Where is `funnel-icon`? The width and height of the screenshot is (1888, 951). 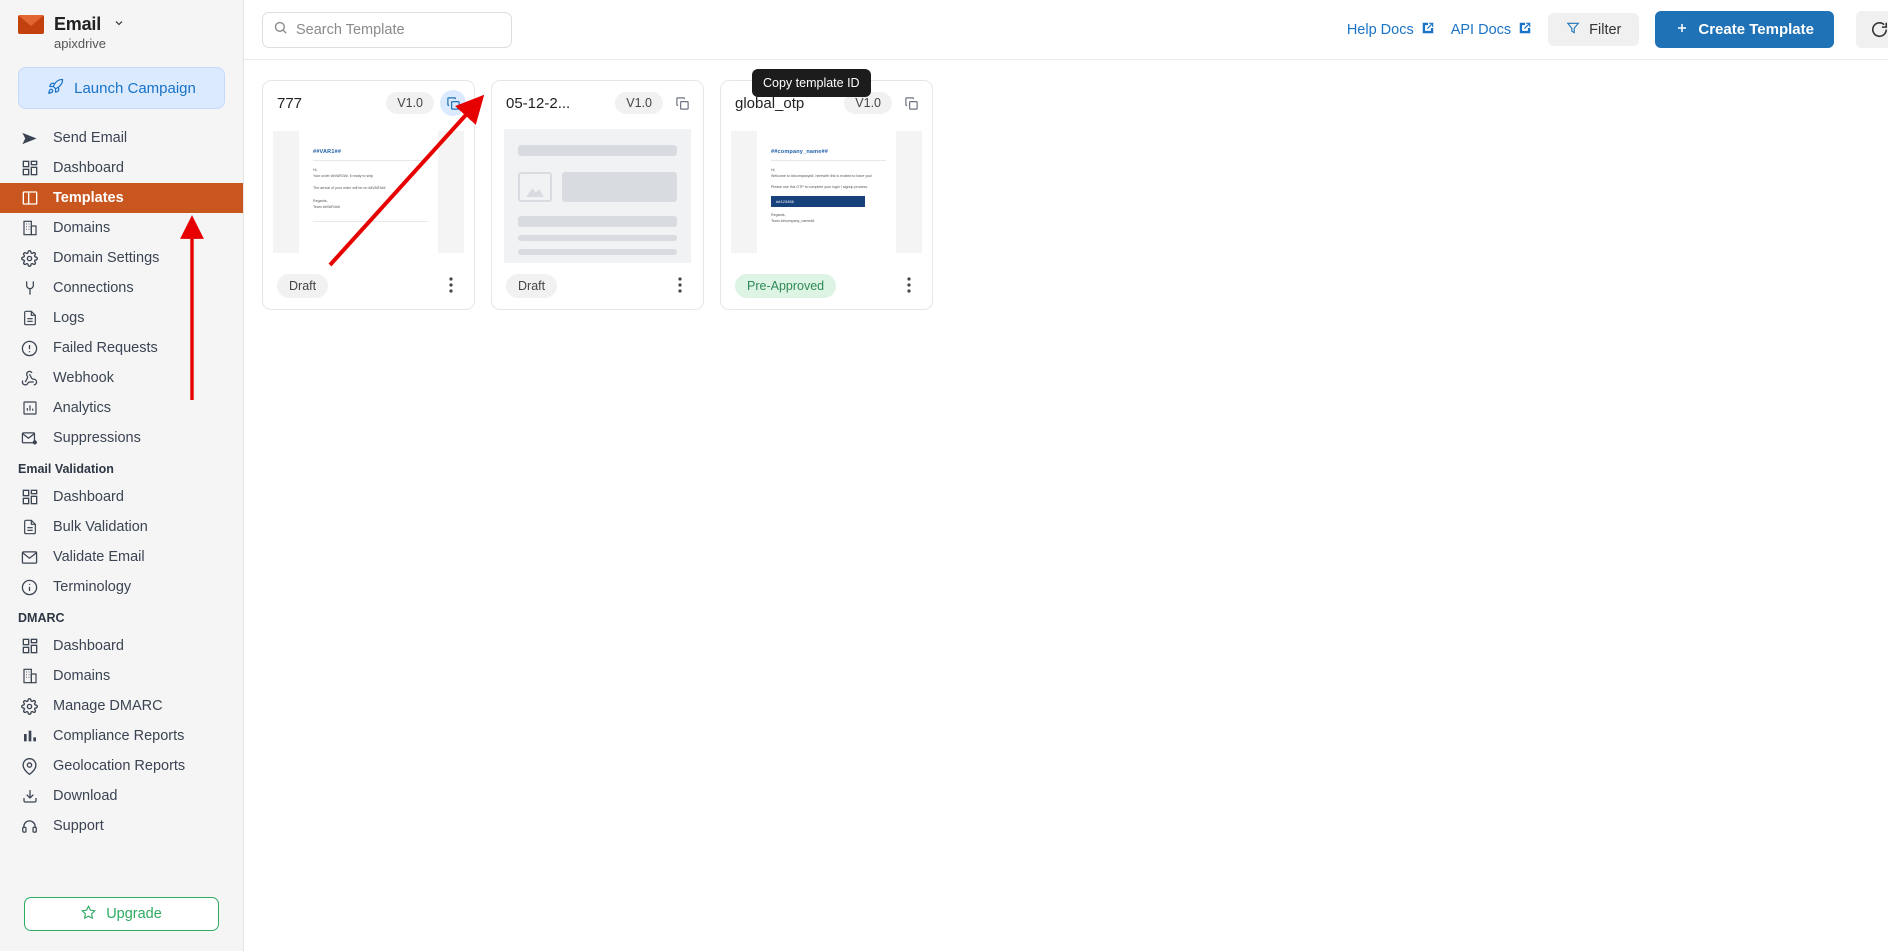
funnel-icon is located at coordinates (1573, 30).